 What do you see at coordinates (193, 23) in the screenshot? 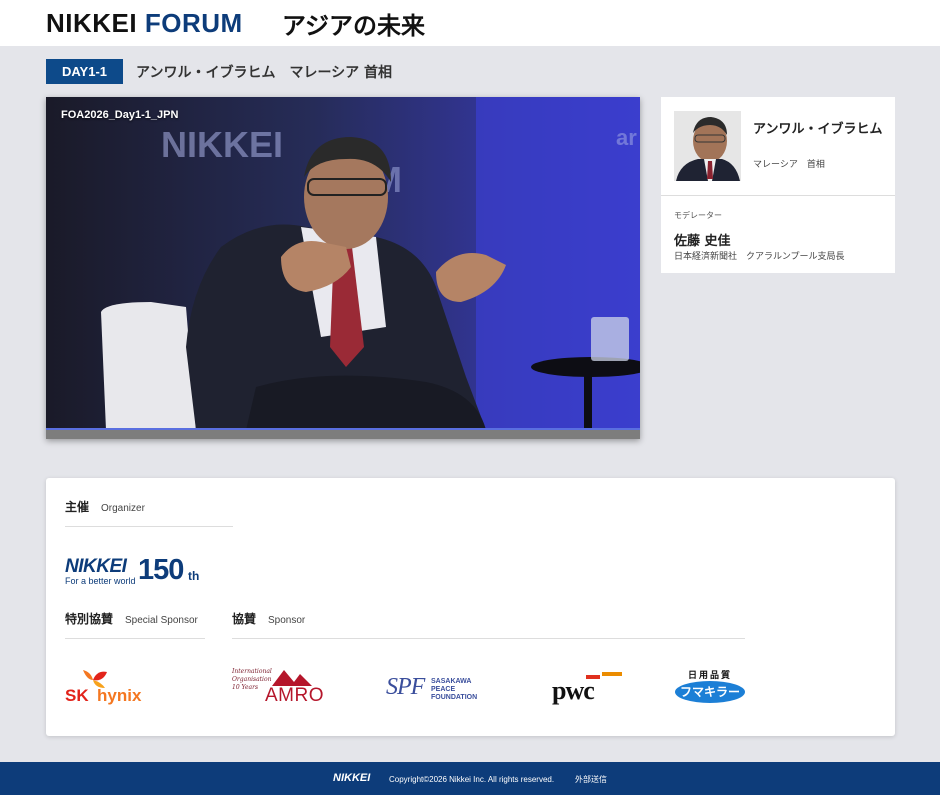
I see `brand-forum: FORUM` at bounding box center [193, 23].